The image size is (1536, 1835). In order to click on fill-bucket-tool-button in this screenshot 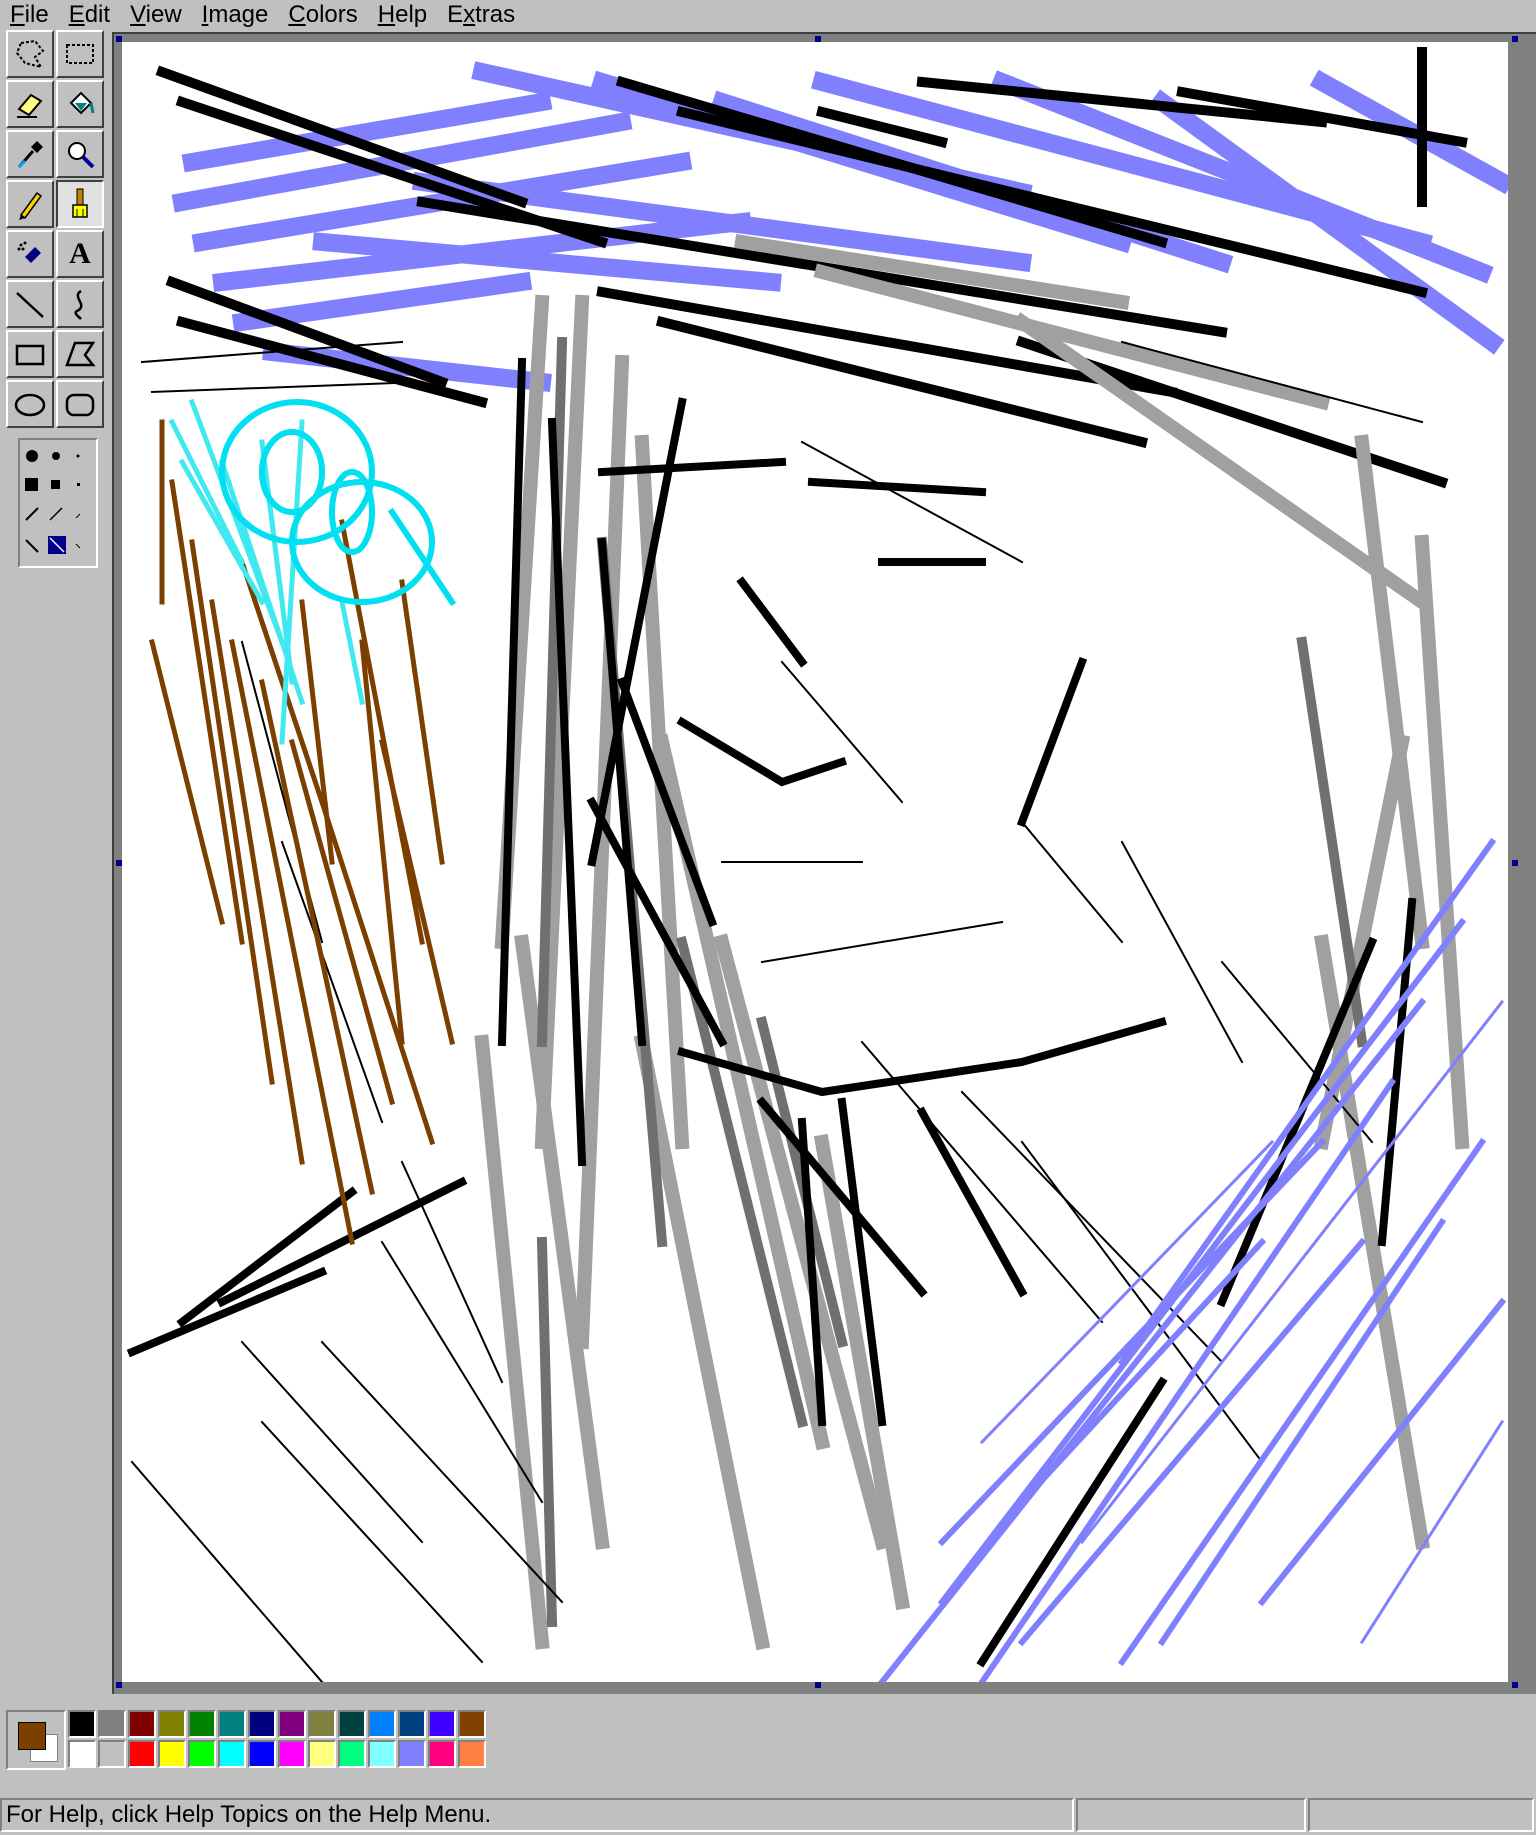, I will do `click(80, 104)`.